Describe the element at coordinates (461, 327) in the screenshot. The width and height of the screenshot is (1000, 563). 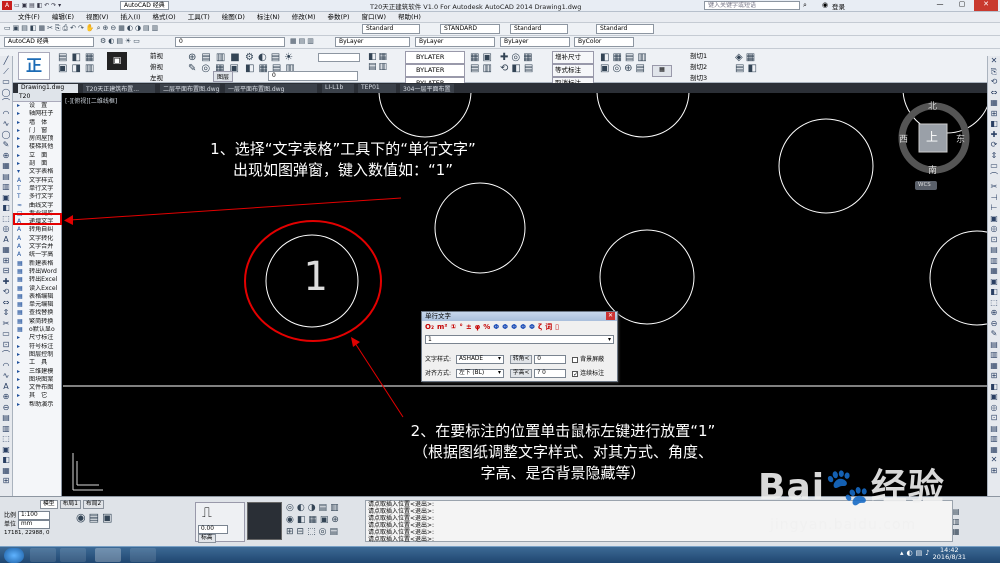
I see `symbol-button: °` at that location.